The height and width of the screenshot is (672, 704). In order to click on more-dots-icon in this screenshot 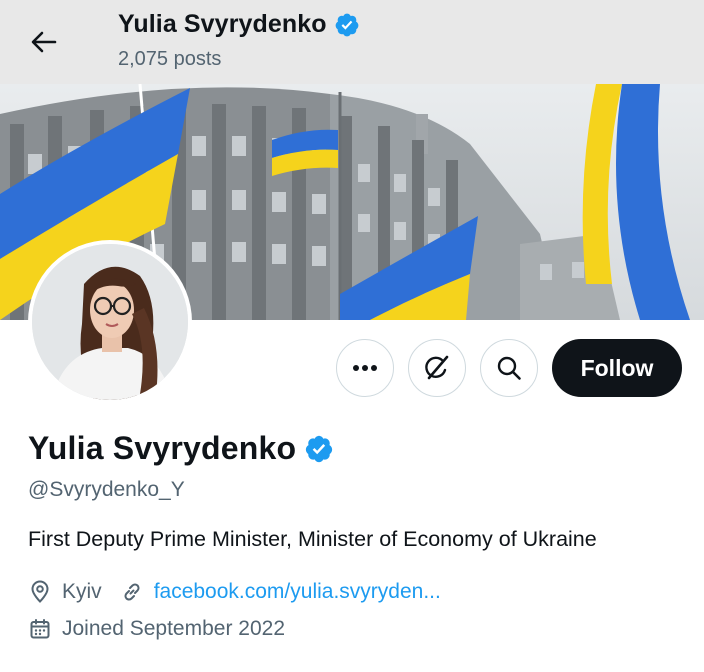, I will do `click(365, 368)`.